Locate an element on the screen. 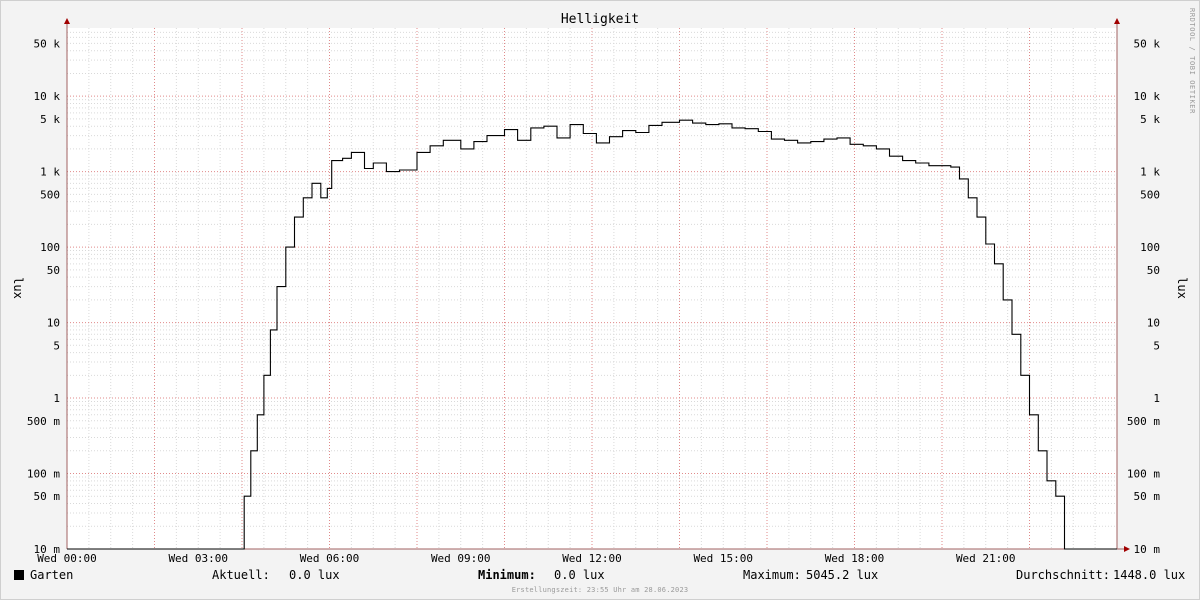  x-tick-label: Wed 21:00 is located at coordinates (986, 558).